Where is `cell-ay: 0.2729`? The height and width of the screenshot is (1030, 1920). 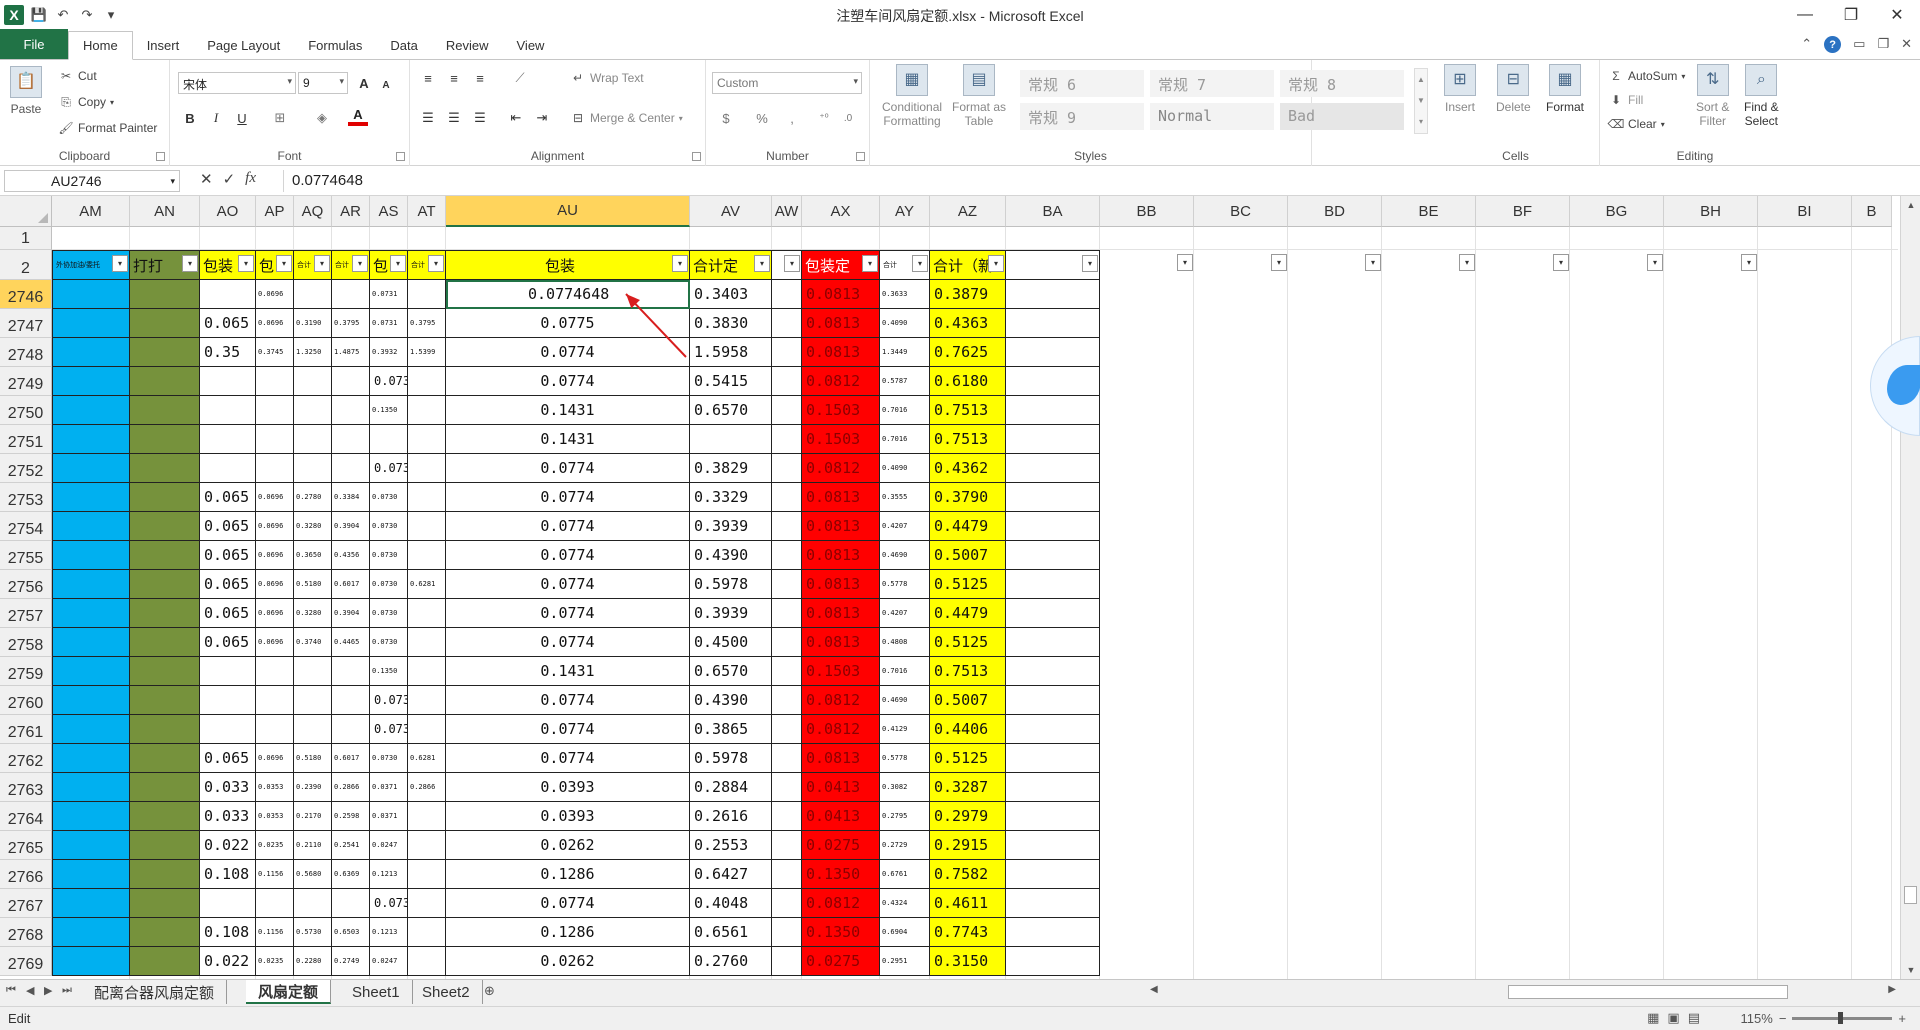 cell-ay: 0.2729 is located at coordinates (905, 845).